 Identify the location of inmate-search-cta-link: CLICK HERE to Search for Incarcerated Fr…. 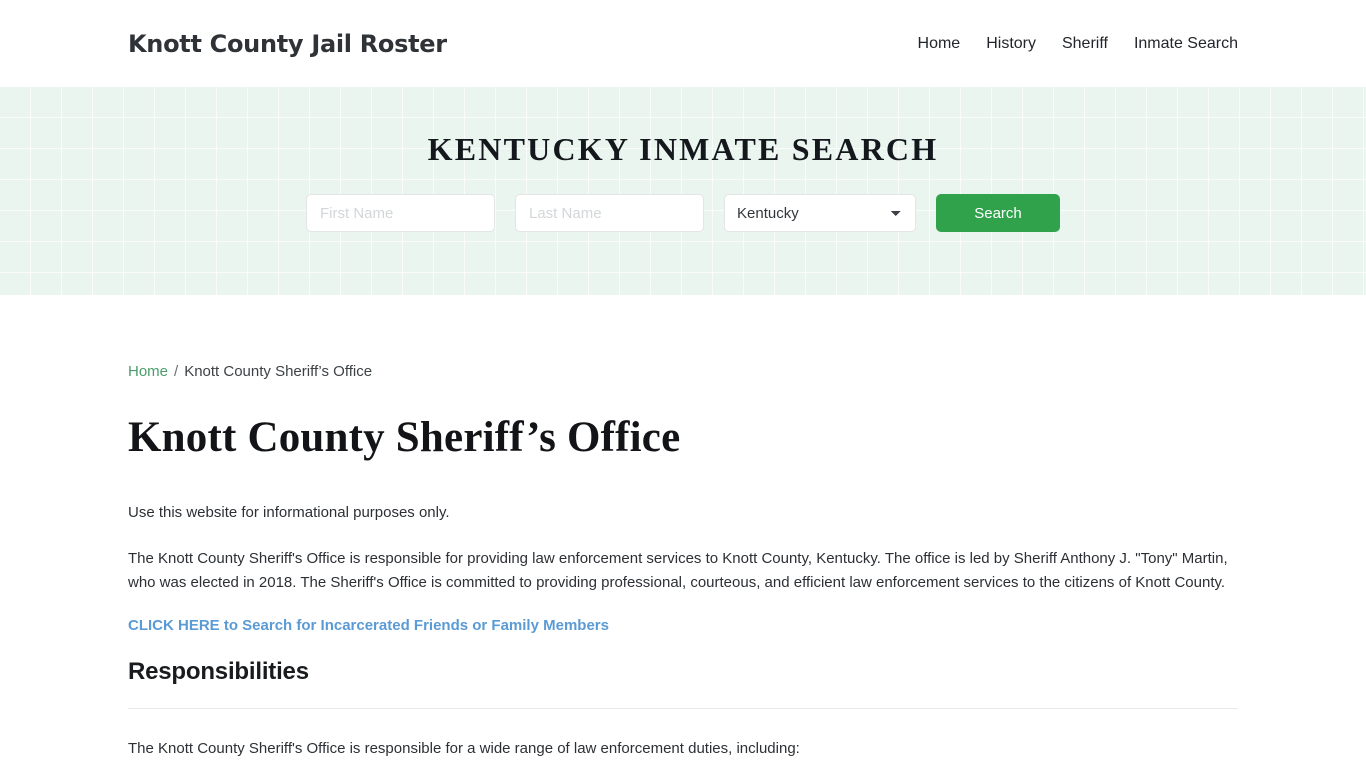
(683, 625).